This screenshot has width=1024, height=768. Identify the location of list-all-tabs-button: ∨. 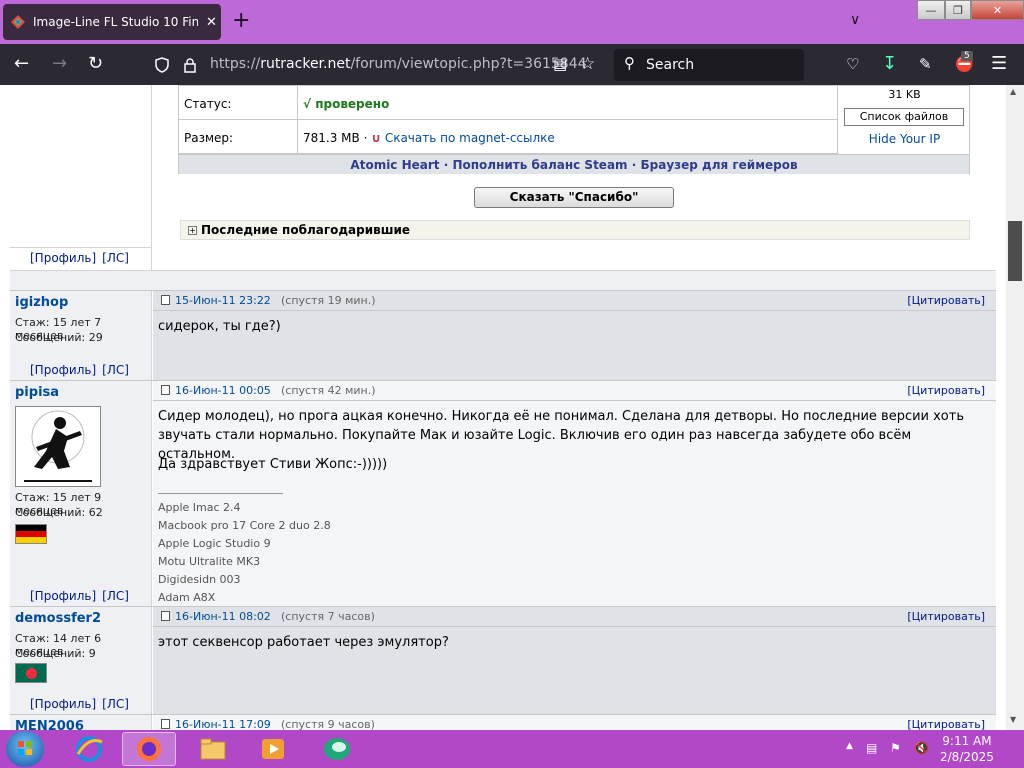
(855, 20).